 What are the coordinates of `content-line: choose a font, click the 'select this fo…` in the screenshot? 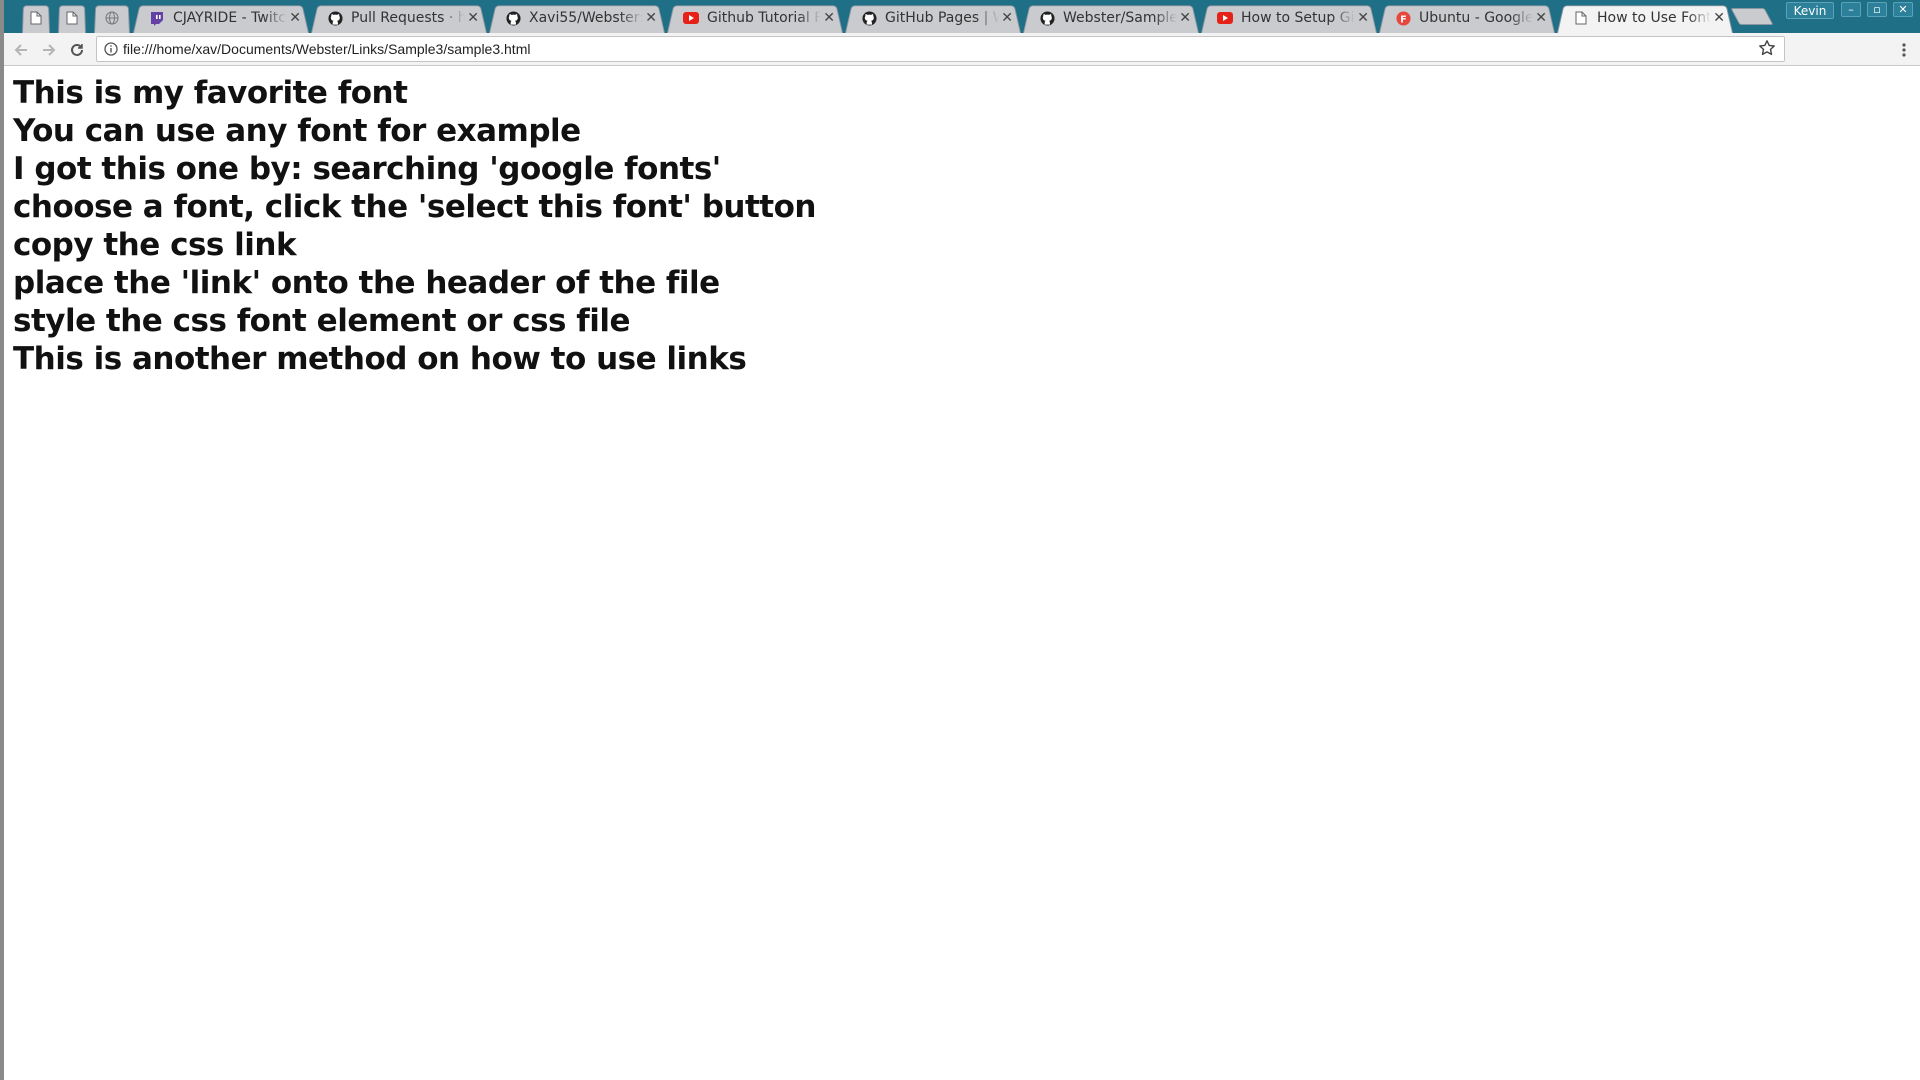 It's located at (414, 207).